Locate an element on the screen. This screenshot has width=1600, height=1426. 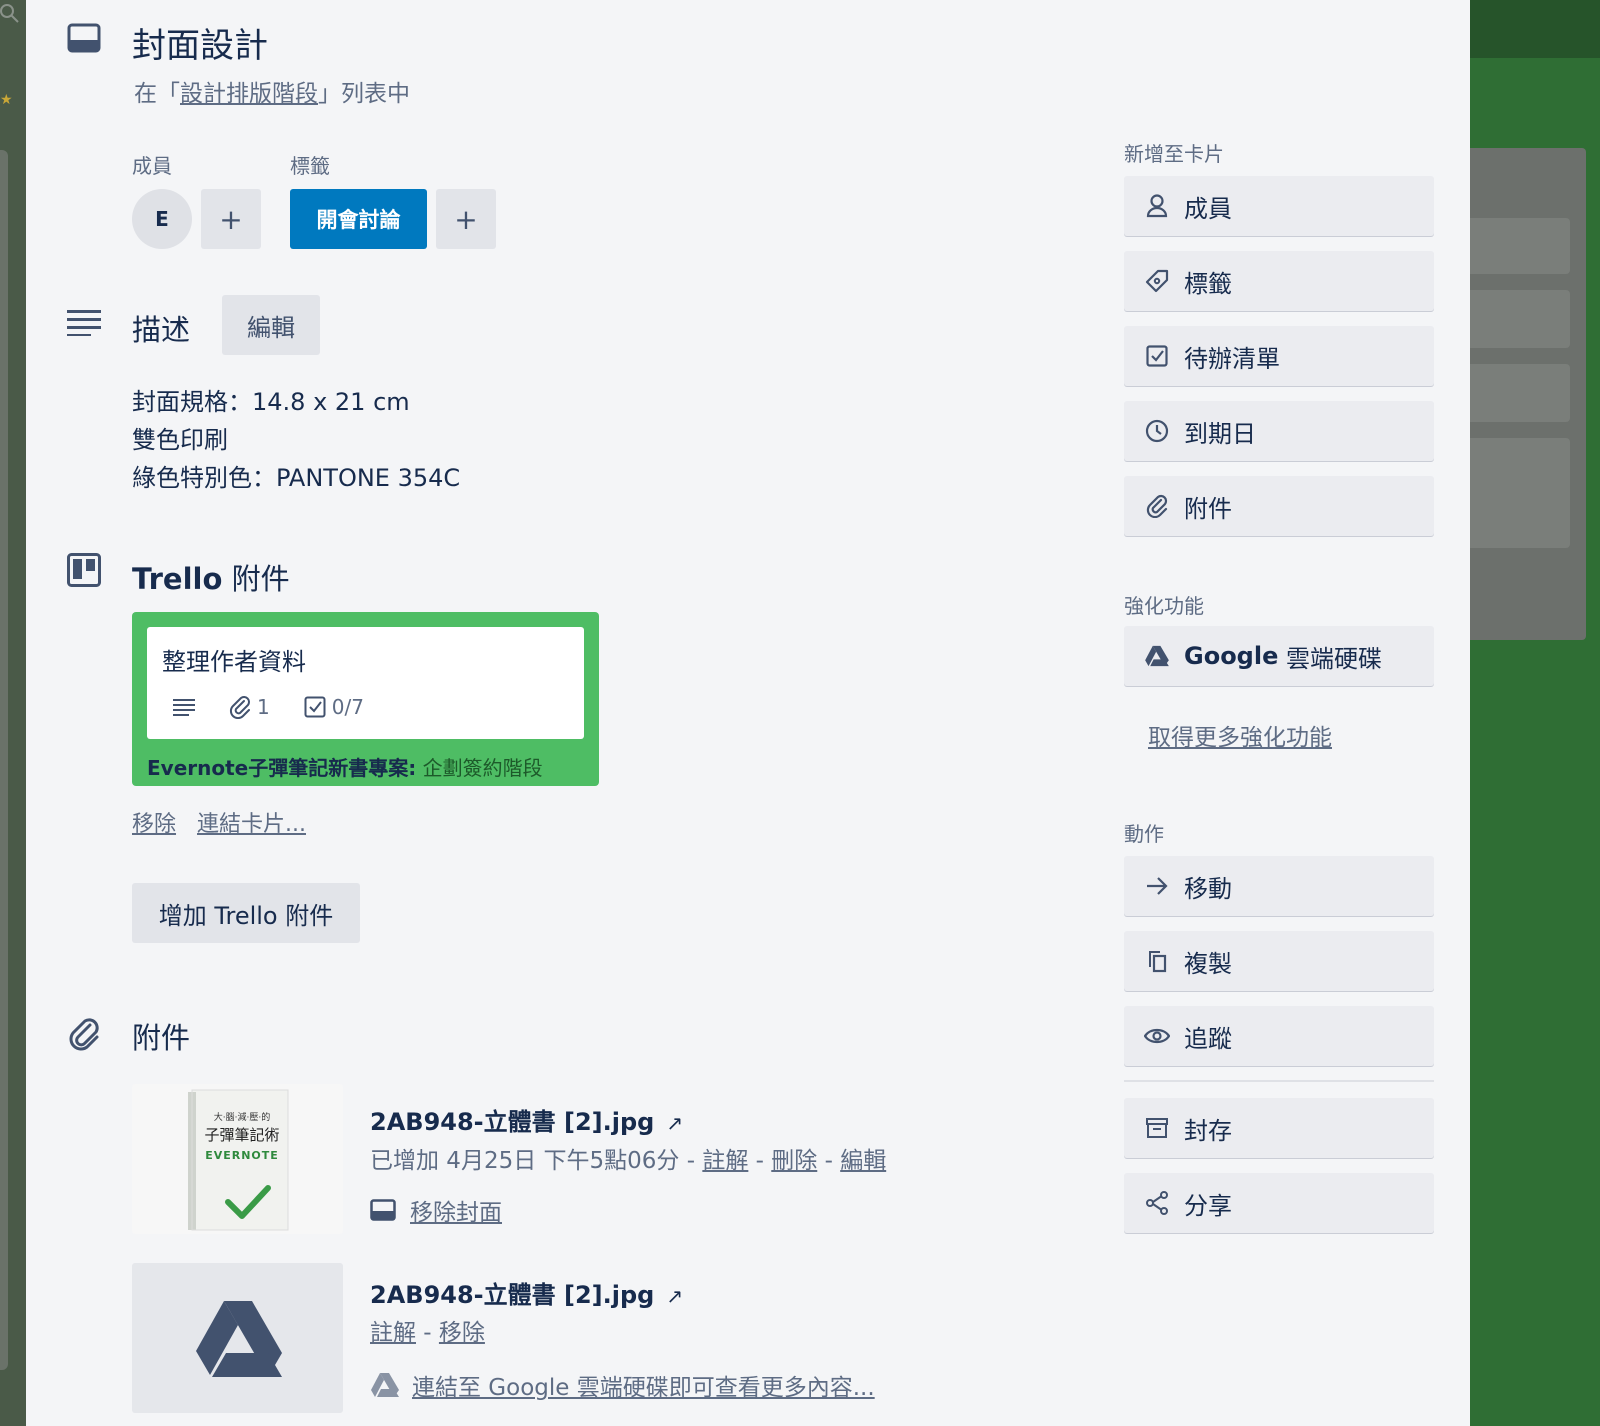
book-top-text: 大‧腦‧減‧壓‧的 is located at coordinates (242, 1118).